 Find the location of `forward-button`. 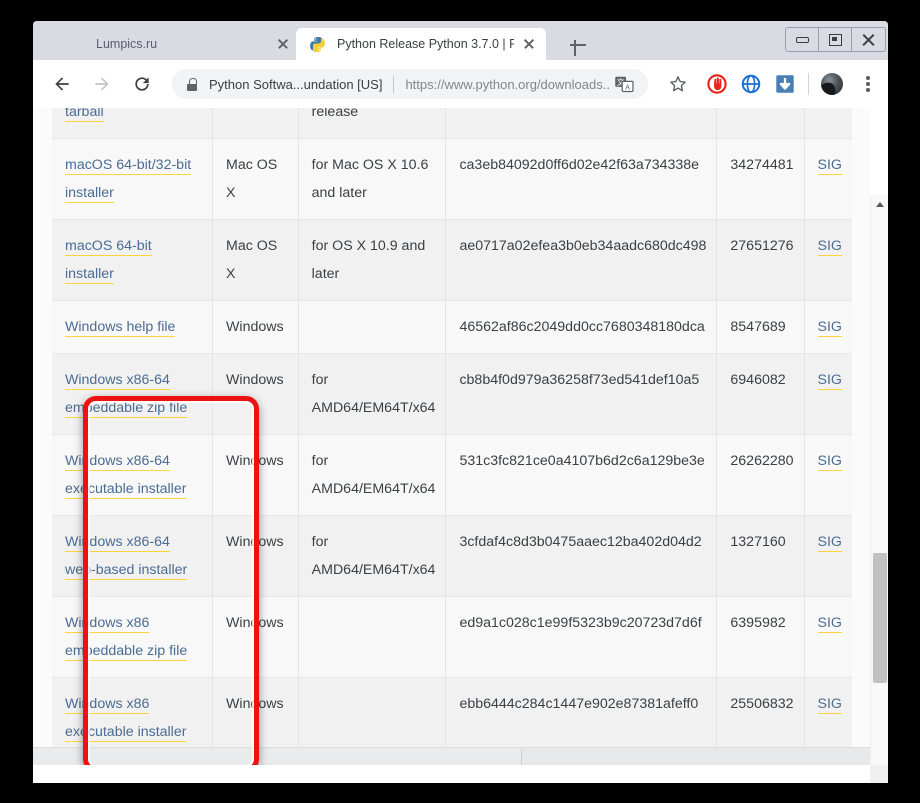

forward-button is located at coordinates (102, 84).